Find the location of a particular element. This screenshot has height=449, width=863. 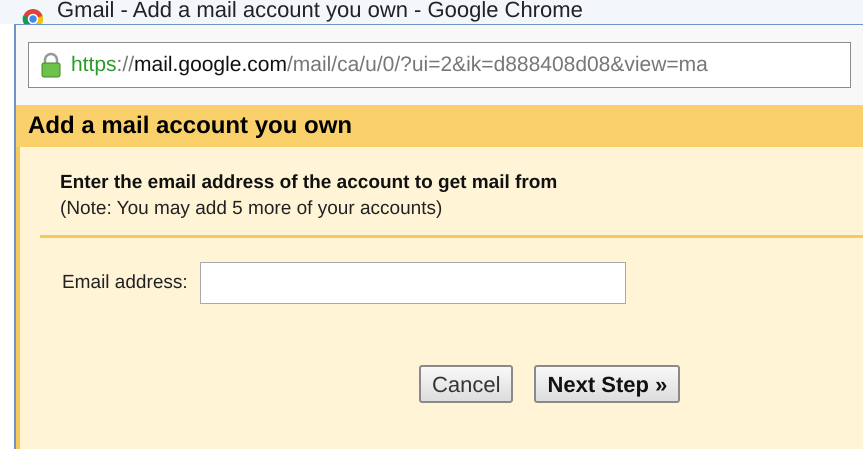

email-field is located at coordinates (413, 283).